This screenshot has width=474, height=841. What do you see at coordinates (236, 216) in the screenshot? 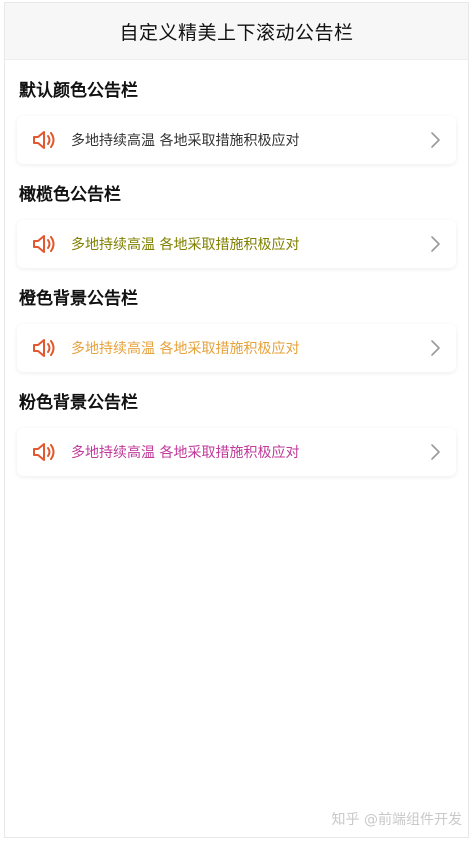
I see `section-olive: 橄榄色公告栏 多地持续高温 各地采取措施积极应对` at bounding box center [236, 216].